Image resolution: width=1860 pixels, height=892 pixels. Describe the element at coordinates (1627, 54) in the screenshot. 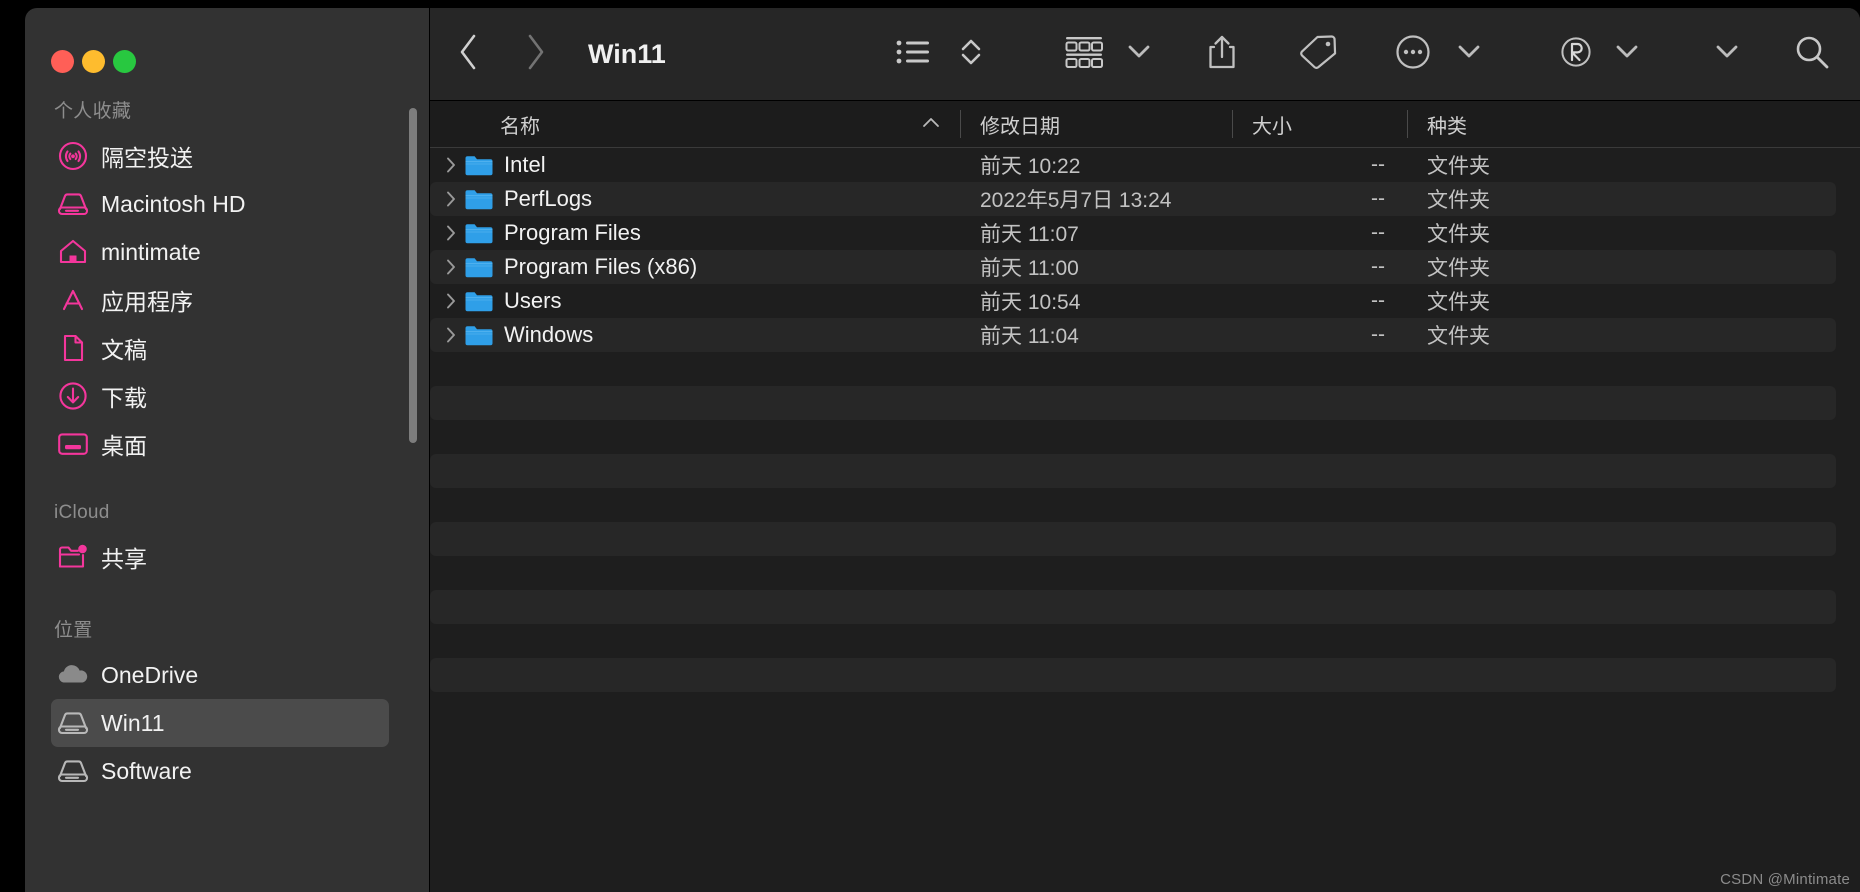

I see `registered-chevron` at that location.